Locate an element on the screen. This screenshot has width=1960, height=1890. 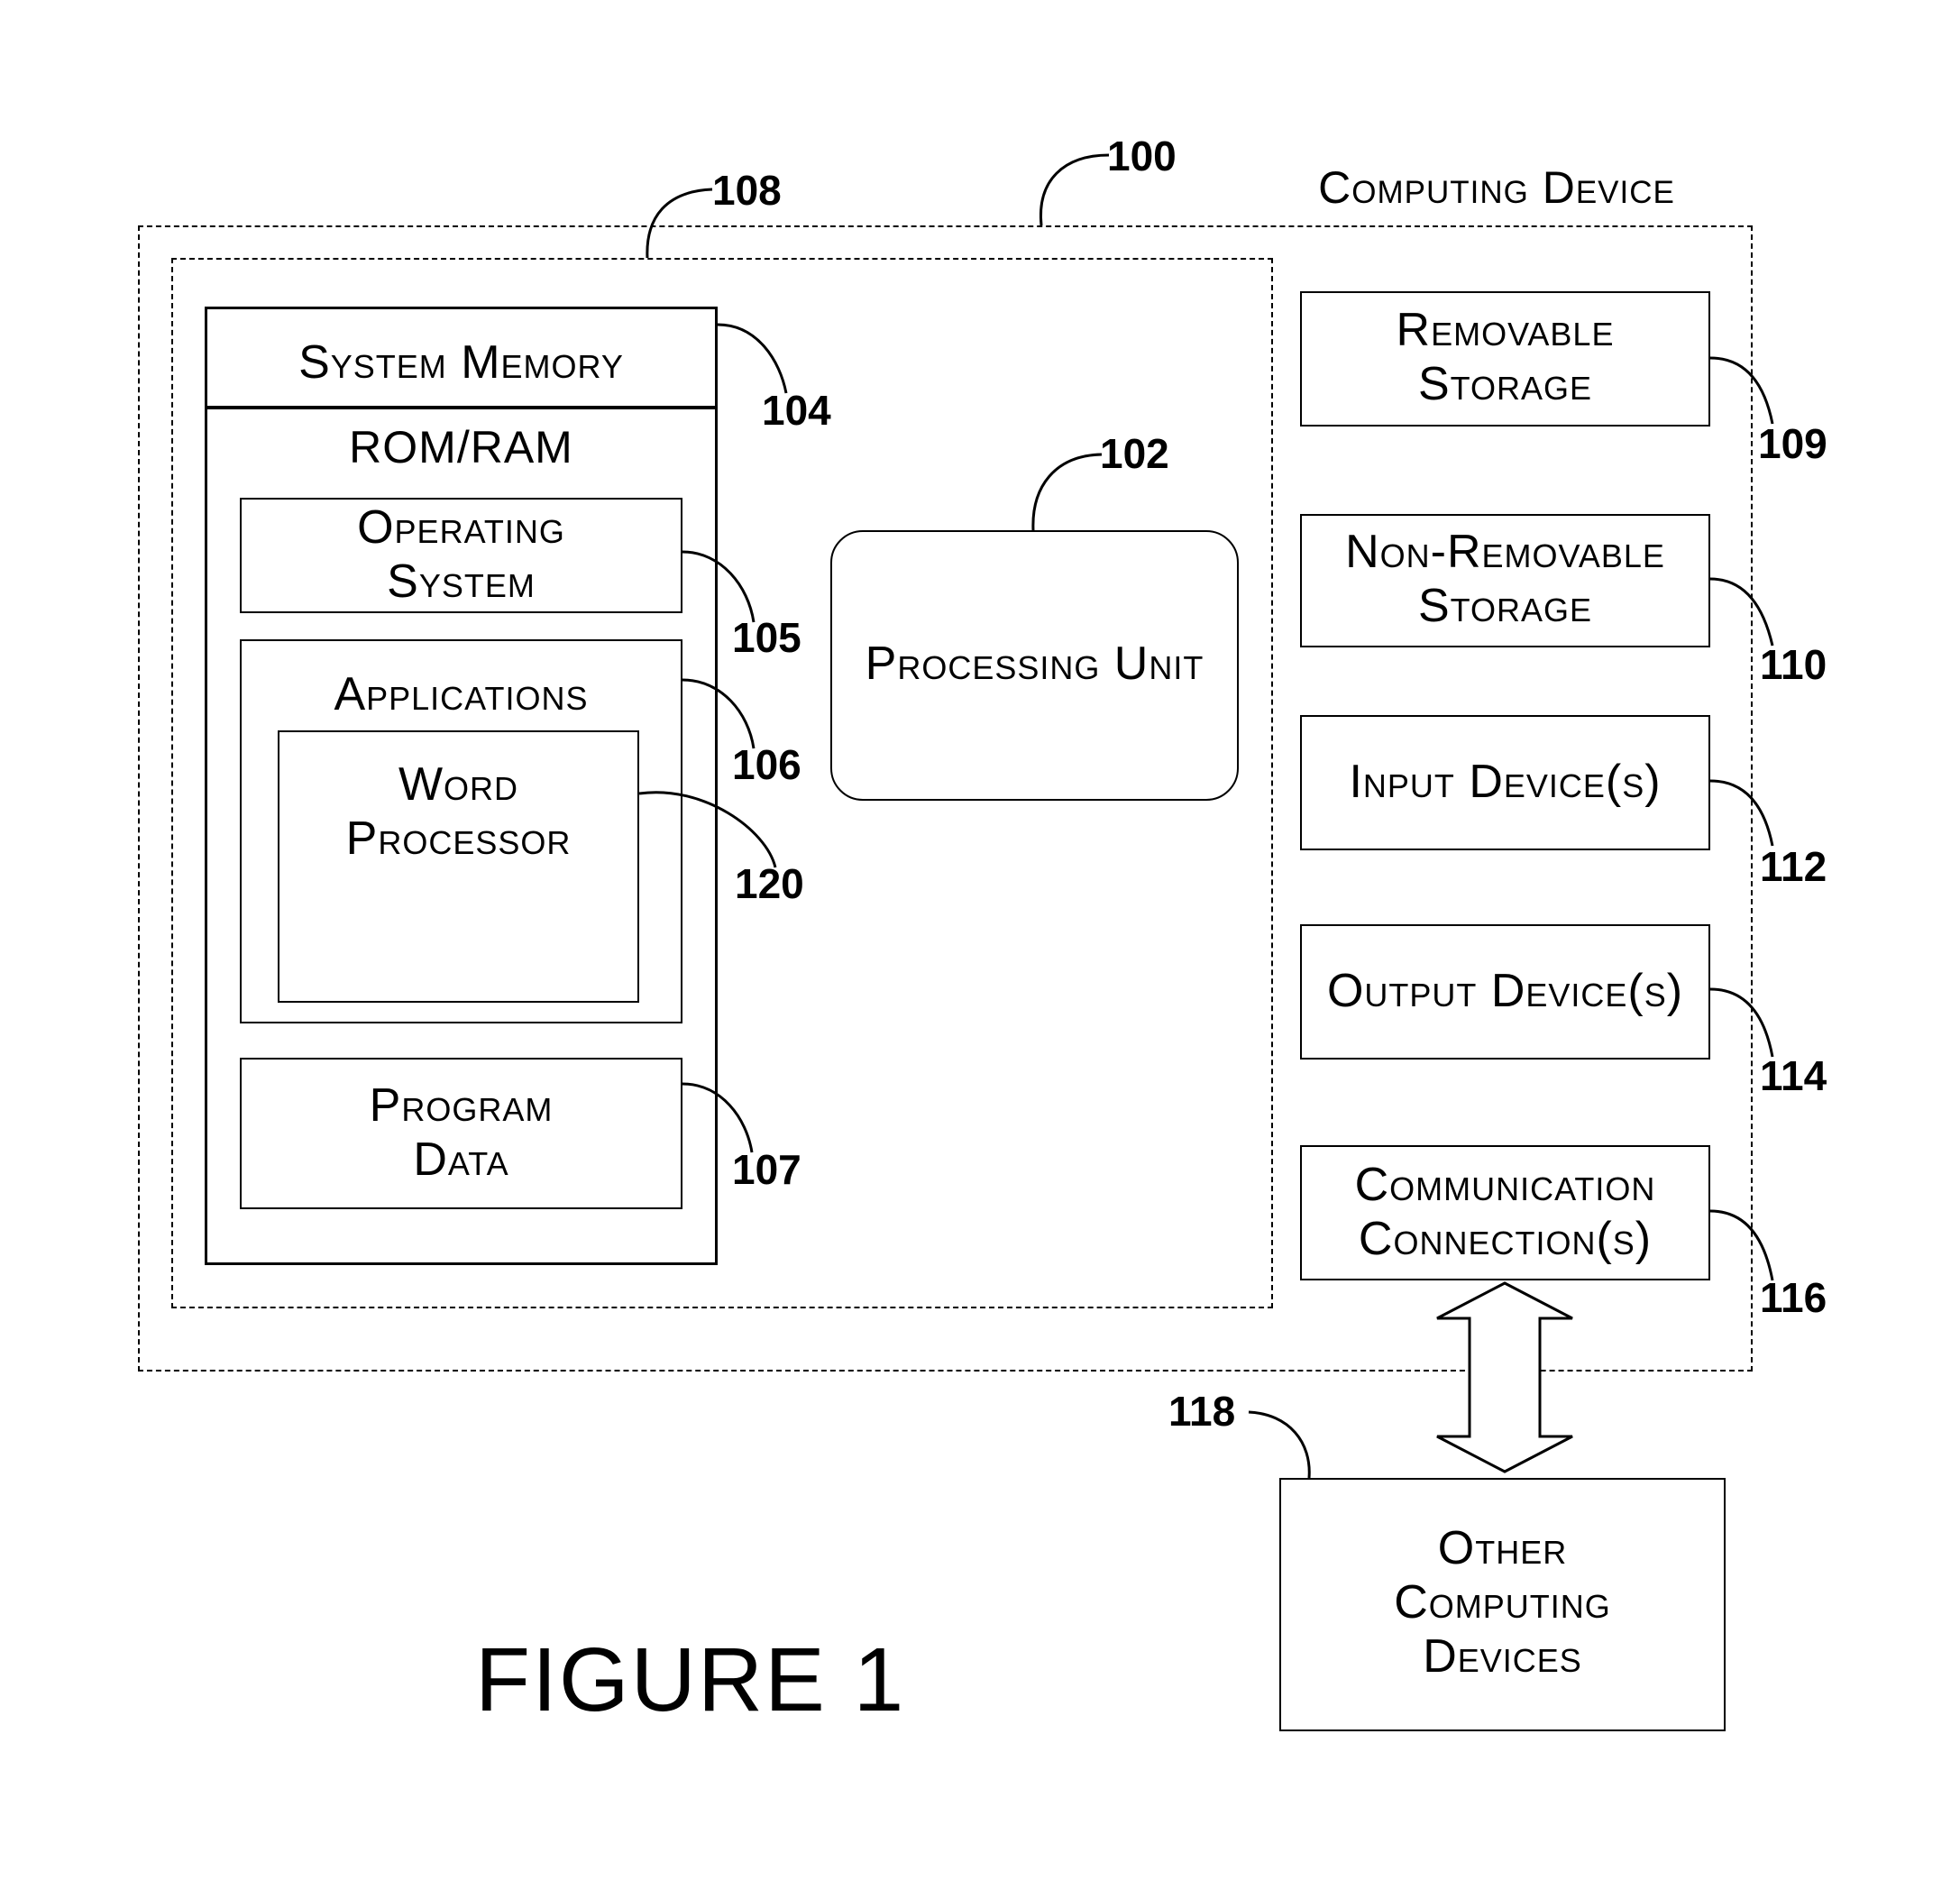
ref-112: 112 is located at coordinates (1793, 866).